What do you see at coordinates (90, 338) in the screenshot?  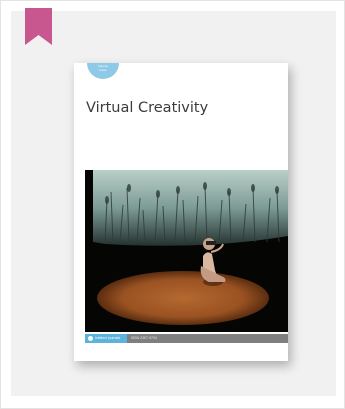 I see `intellect-logo-icon` at bounding box center [90, 338].